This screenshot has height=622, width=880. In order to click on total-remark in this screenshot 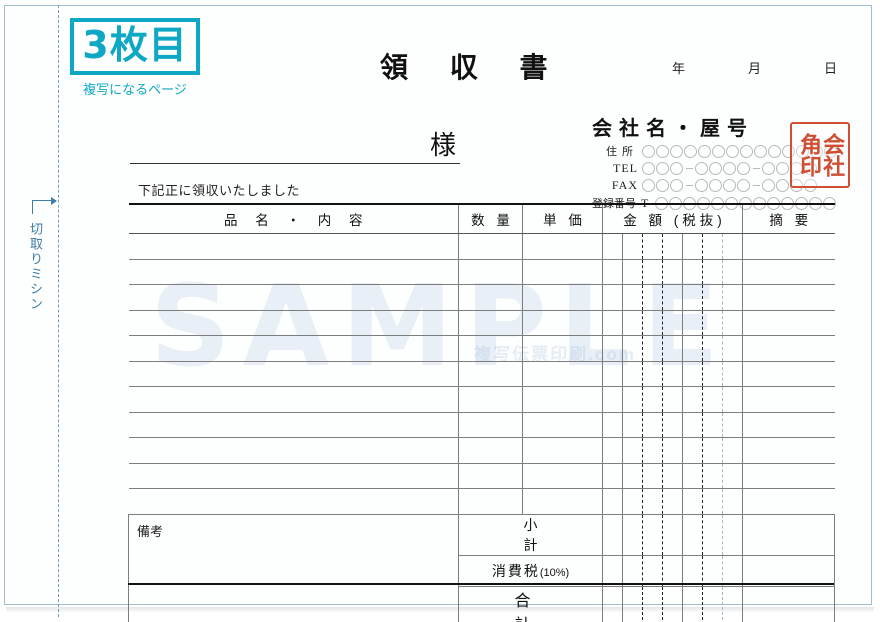, I will do `click(788, 603)`.